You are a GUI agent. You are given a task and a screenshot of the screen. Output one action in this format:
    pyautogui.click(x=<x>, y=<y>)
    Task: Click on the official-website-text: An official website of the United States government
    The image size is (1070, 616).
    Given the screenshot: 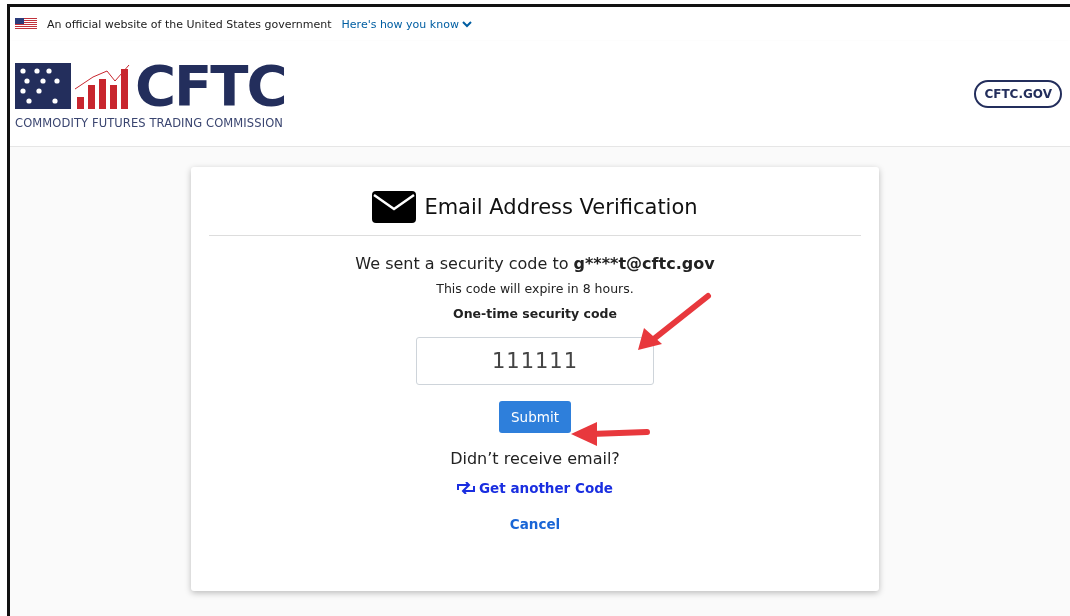 What is the action you would take?
    pyautogui.click(x=189, y=24)
    